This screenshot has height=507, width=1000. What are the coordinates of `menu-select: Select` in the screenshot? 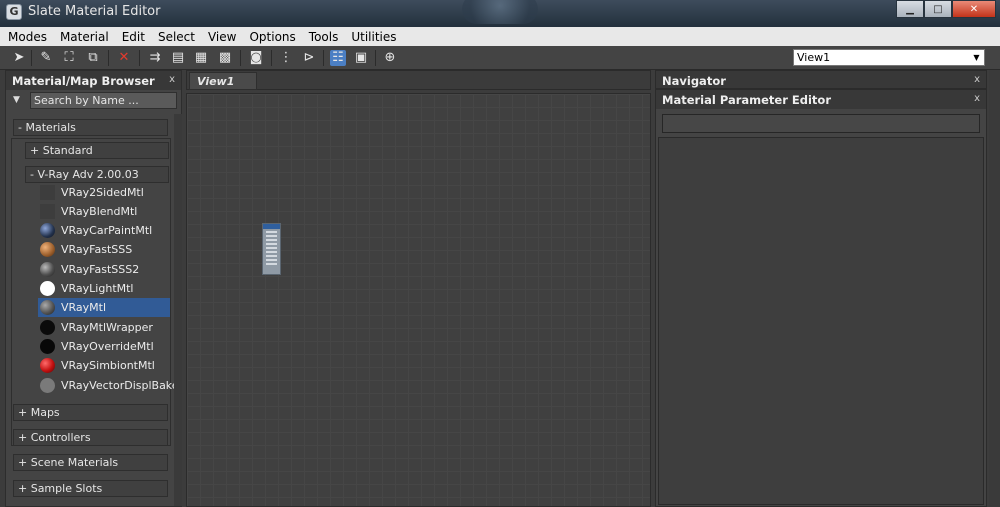 It's located at (176, 37).